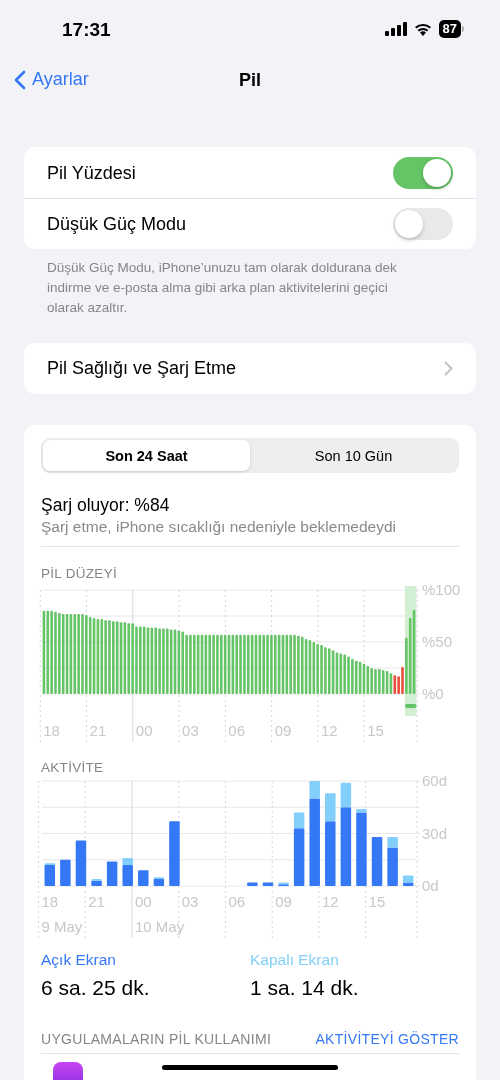 This screenshot has height=1080, width=500. What do you see at coordinates (62, 926) in the screenshot?
I see `date-label: 9 May` at bounding box center [62, 926].